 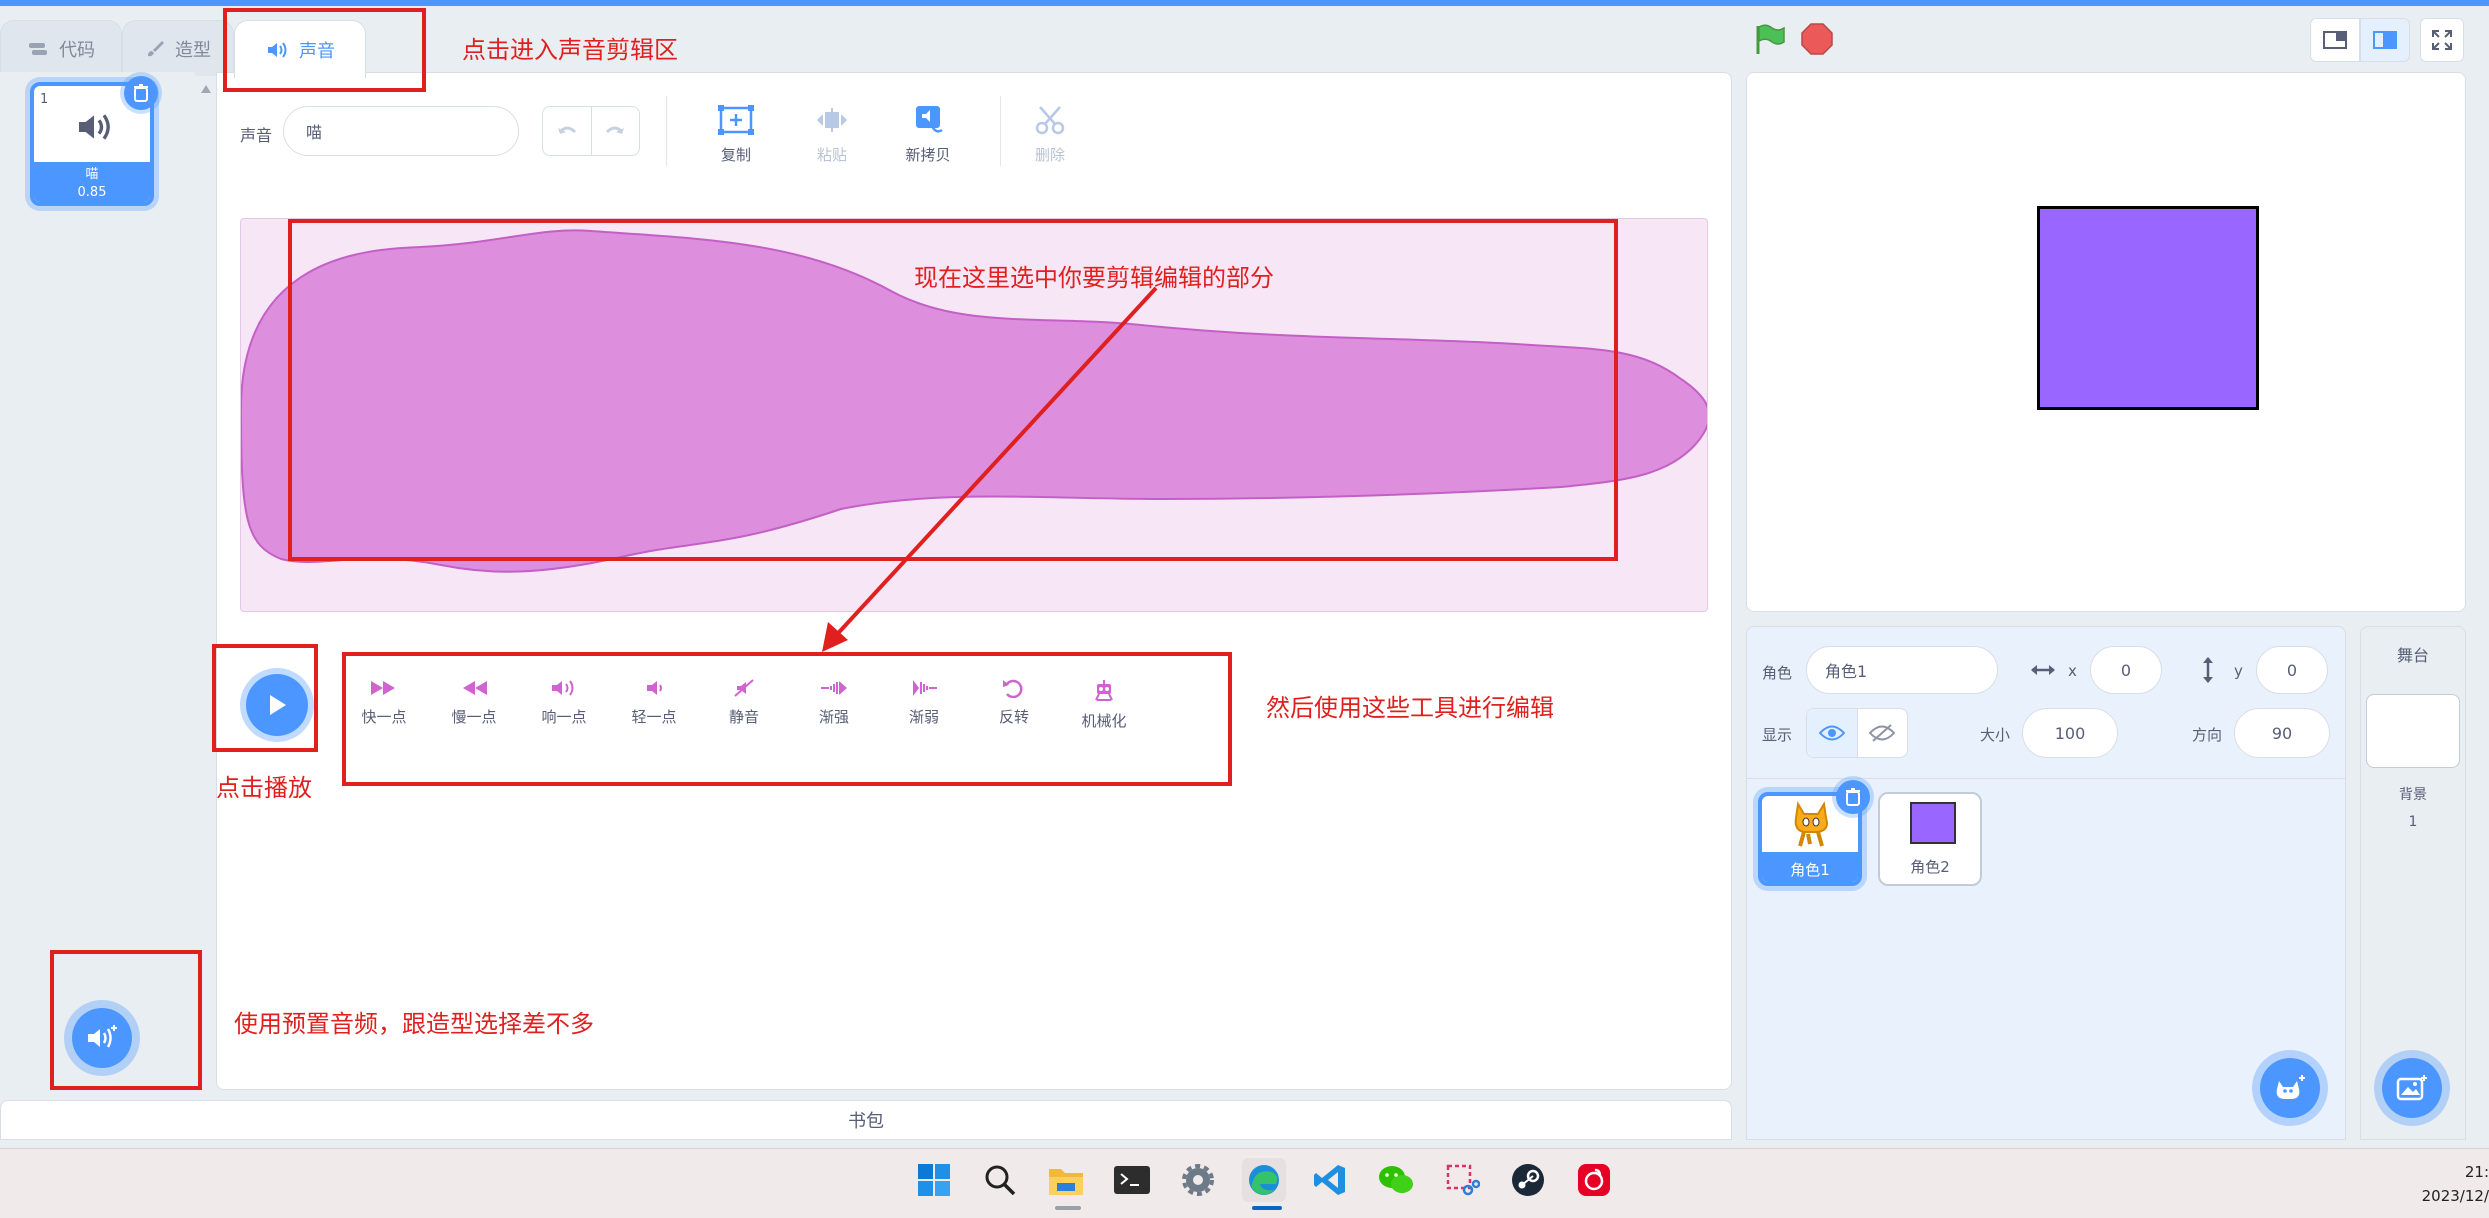 I want to click on horizontal-arrows-icon, so click(x=2043, y=670).